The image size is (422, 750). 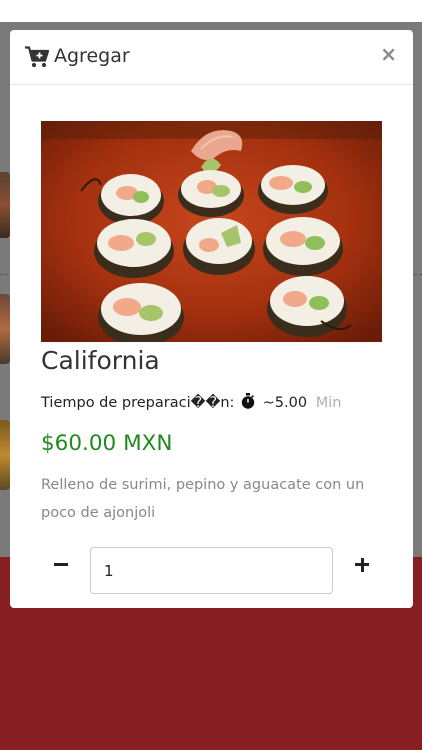 I want to click on prep-time-line: Tiempo de preparaci��n: ~5.00 Min, so click(x=191, y=402).